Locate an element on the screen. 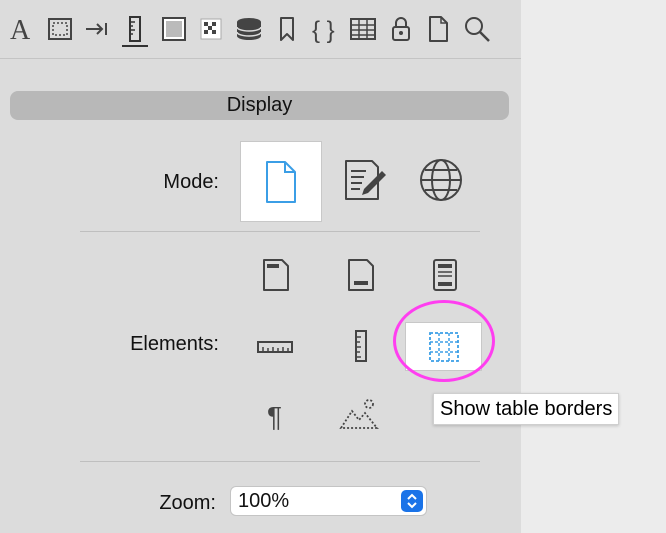  lock-icon is located at coordinates (401, 29).